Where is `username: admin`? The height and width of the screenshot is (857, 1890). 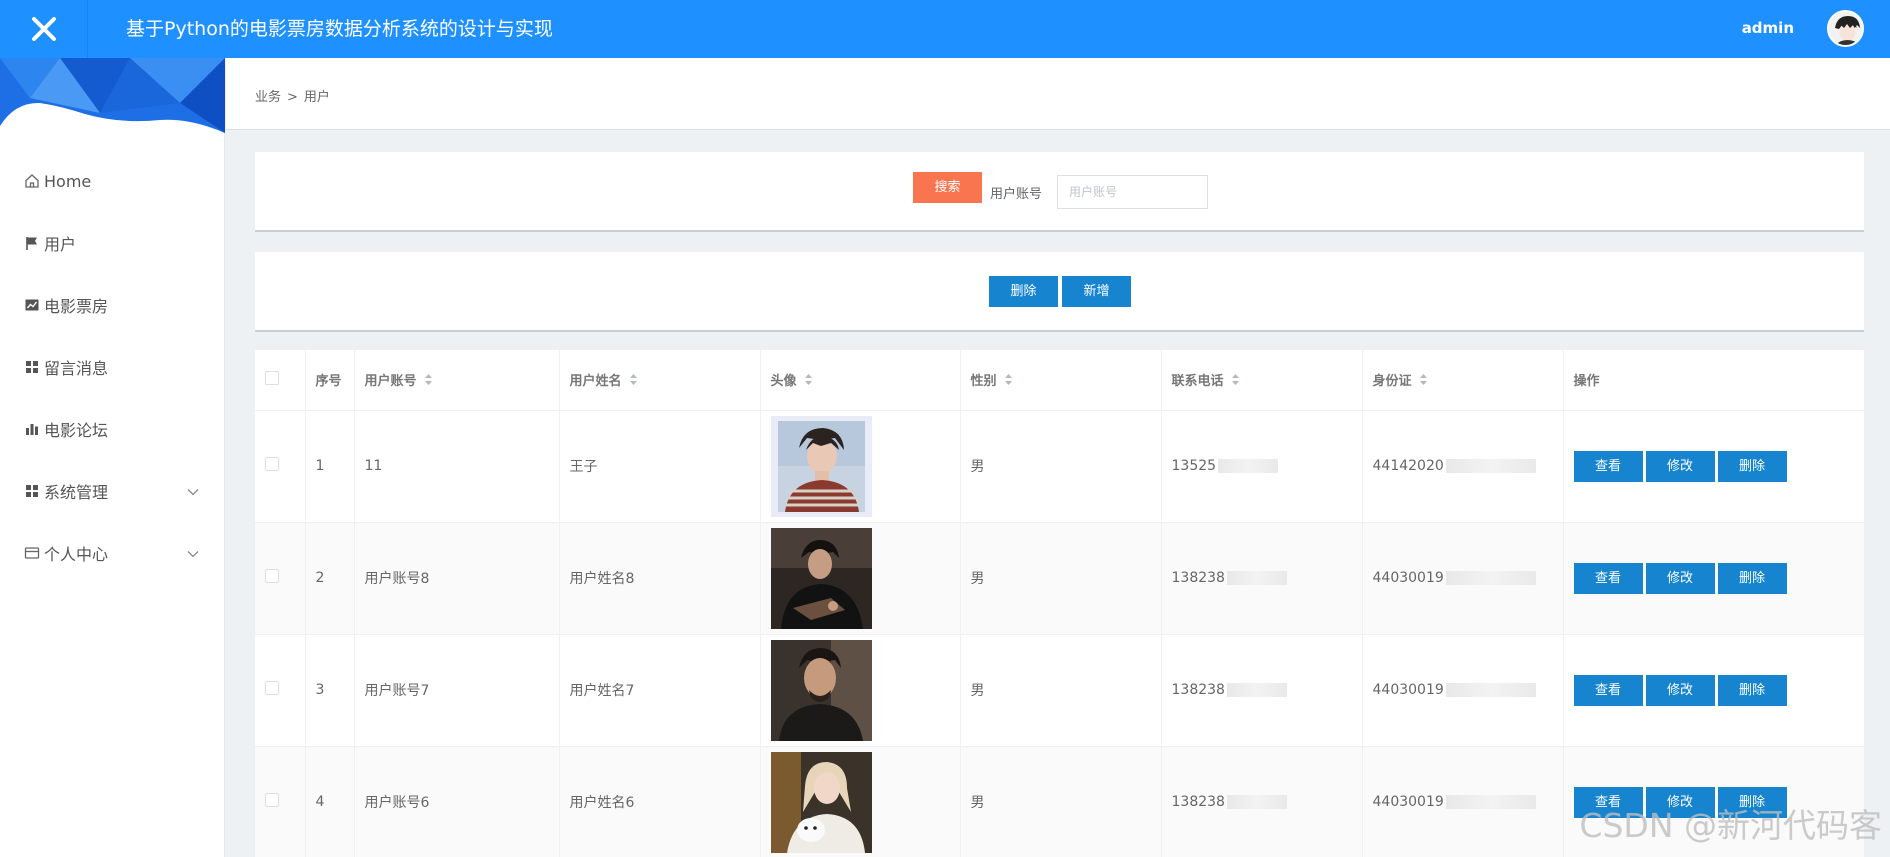 username: admin is located at coordinates (1768, 29).